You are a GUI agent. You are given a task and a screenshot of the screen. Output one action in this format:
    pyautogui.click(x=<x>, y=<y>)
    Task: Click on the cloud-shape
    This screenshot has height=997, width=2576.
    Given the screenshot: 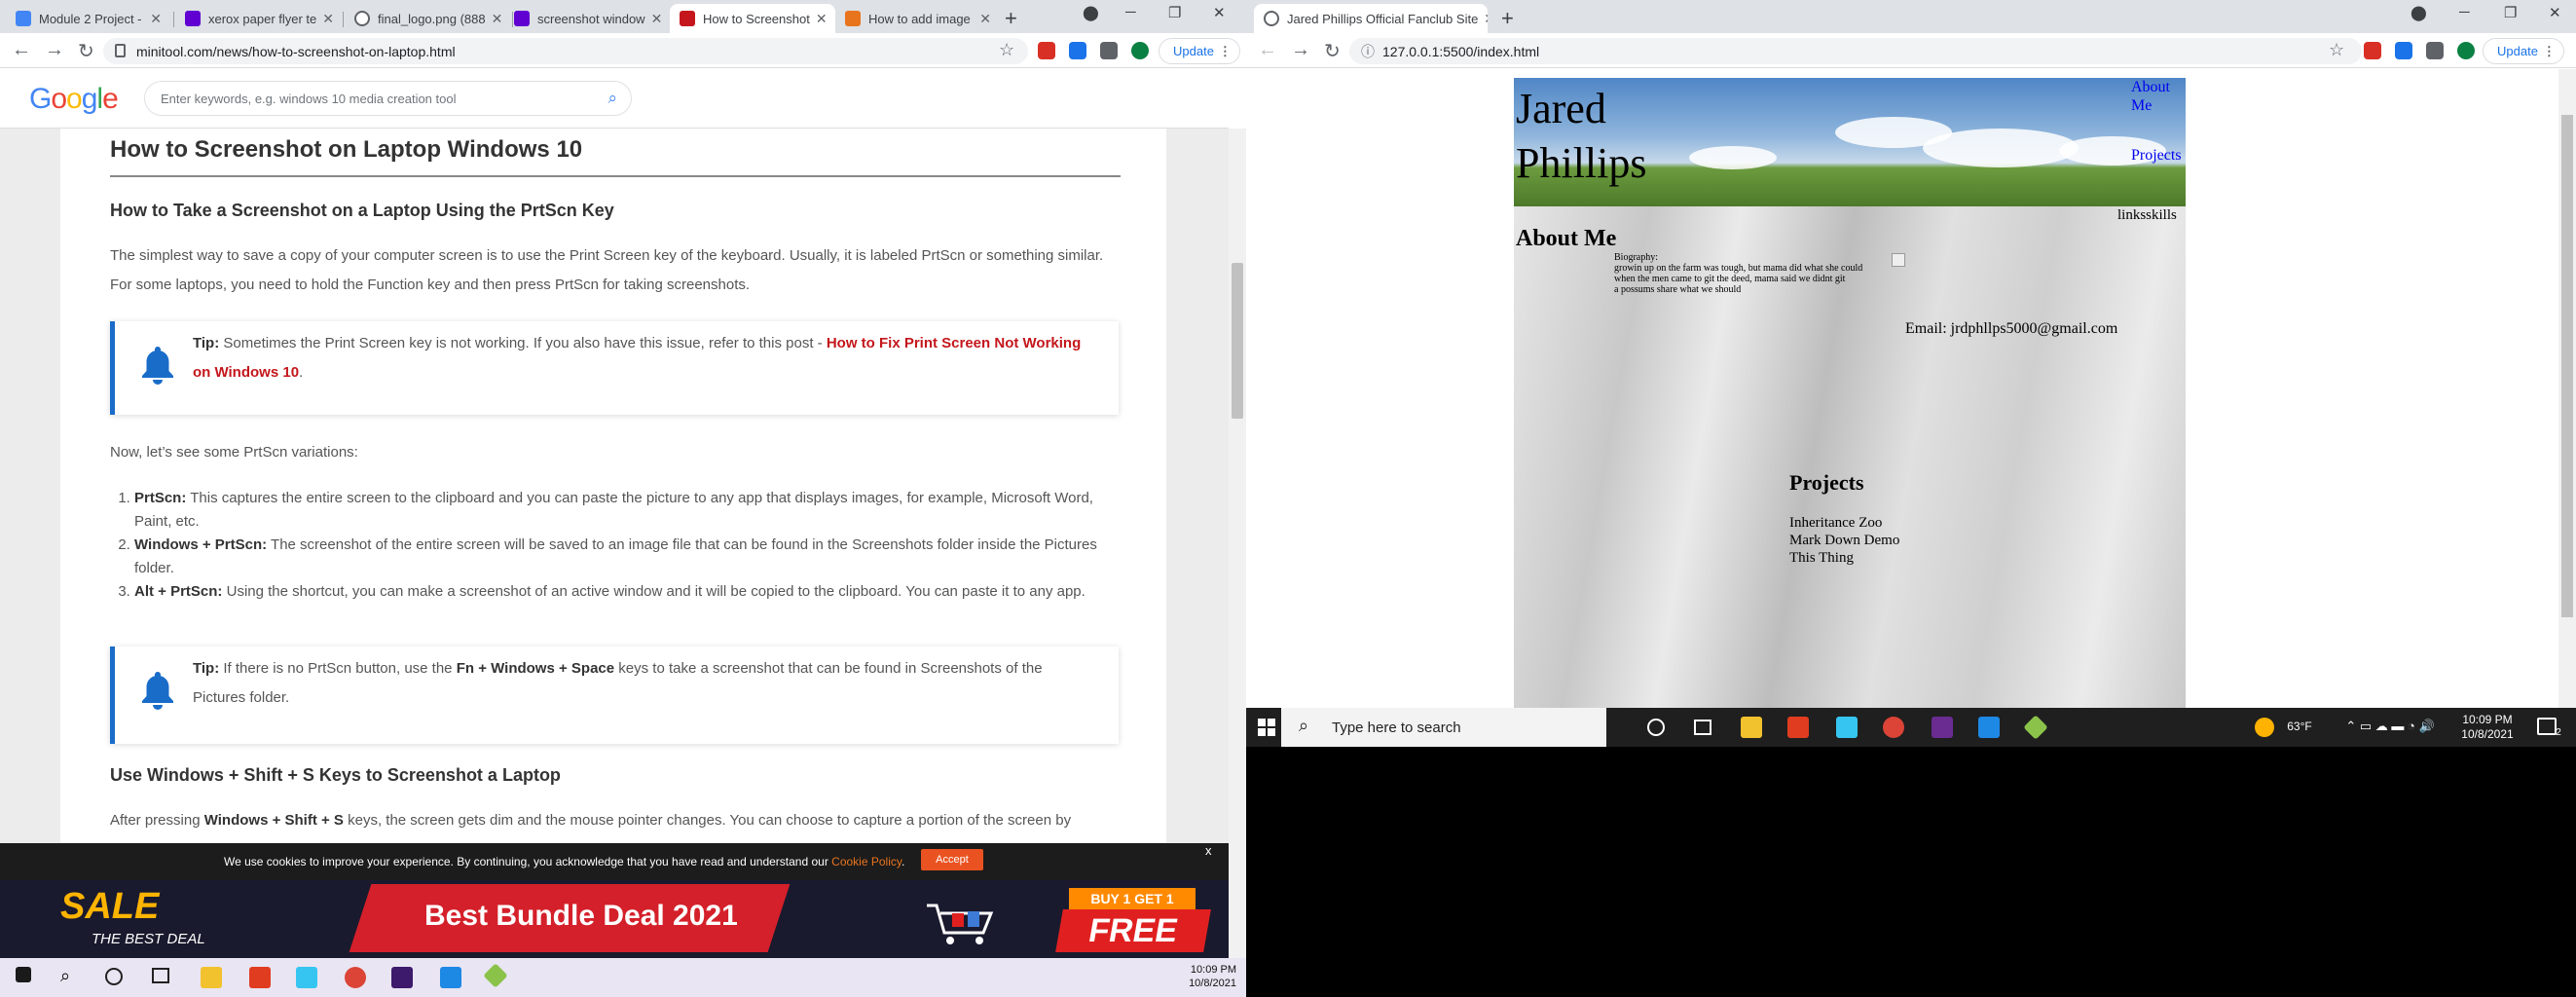 What is the action you would take?
    pyautogui.click(x=1733, y=157)
    